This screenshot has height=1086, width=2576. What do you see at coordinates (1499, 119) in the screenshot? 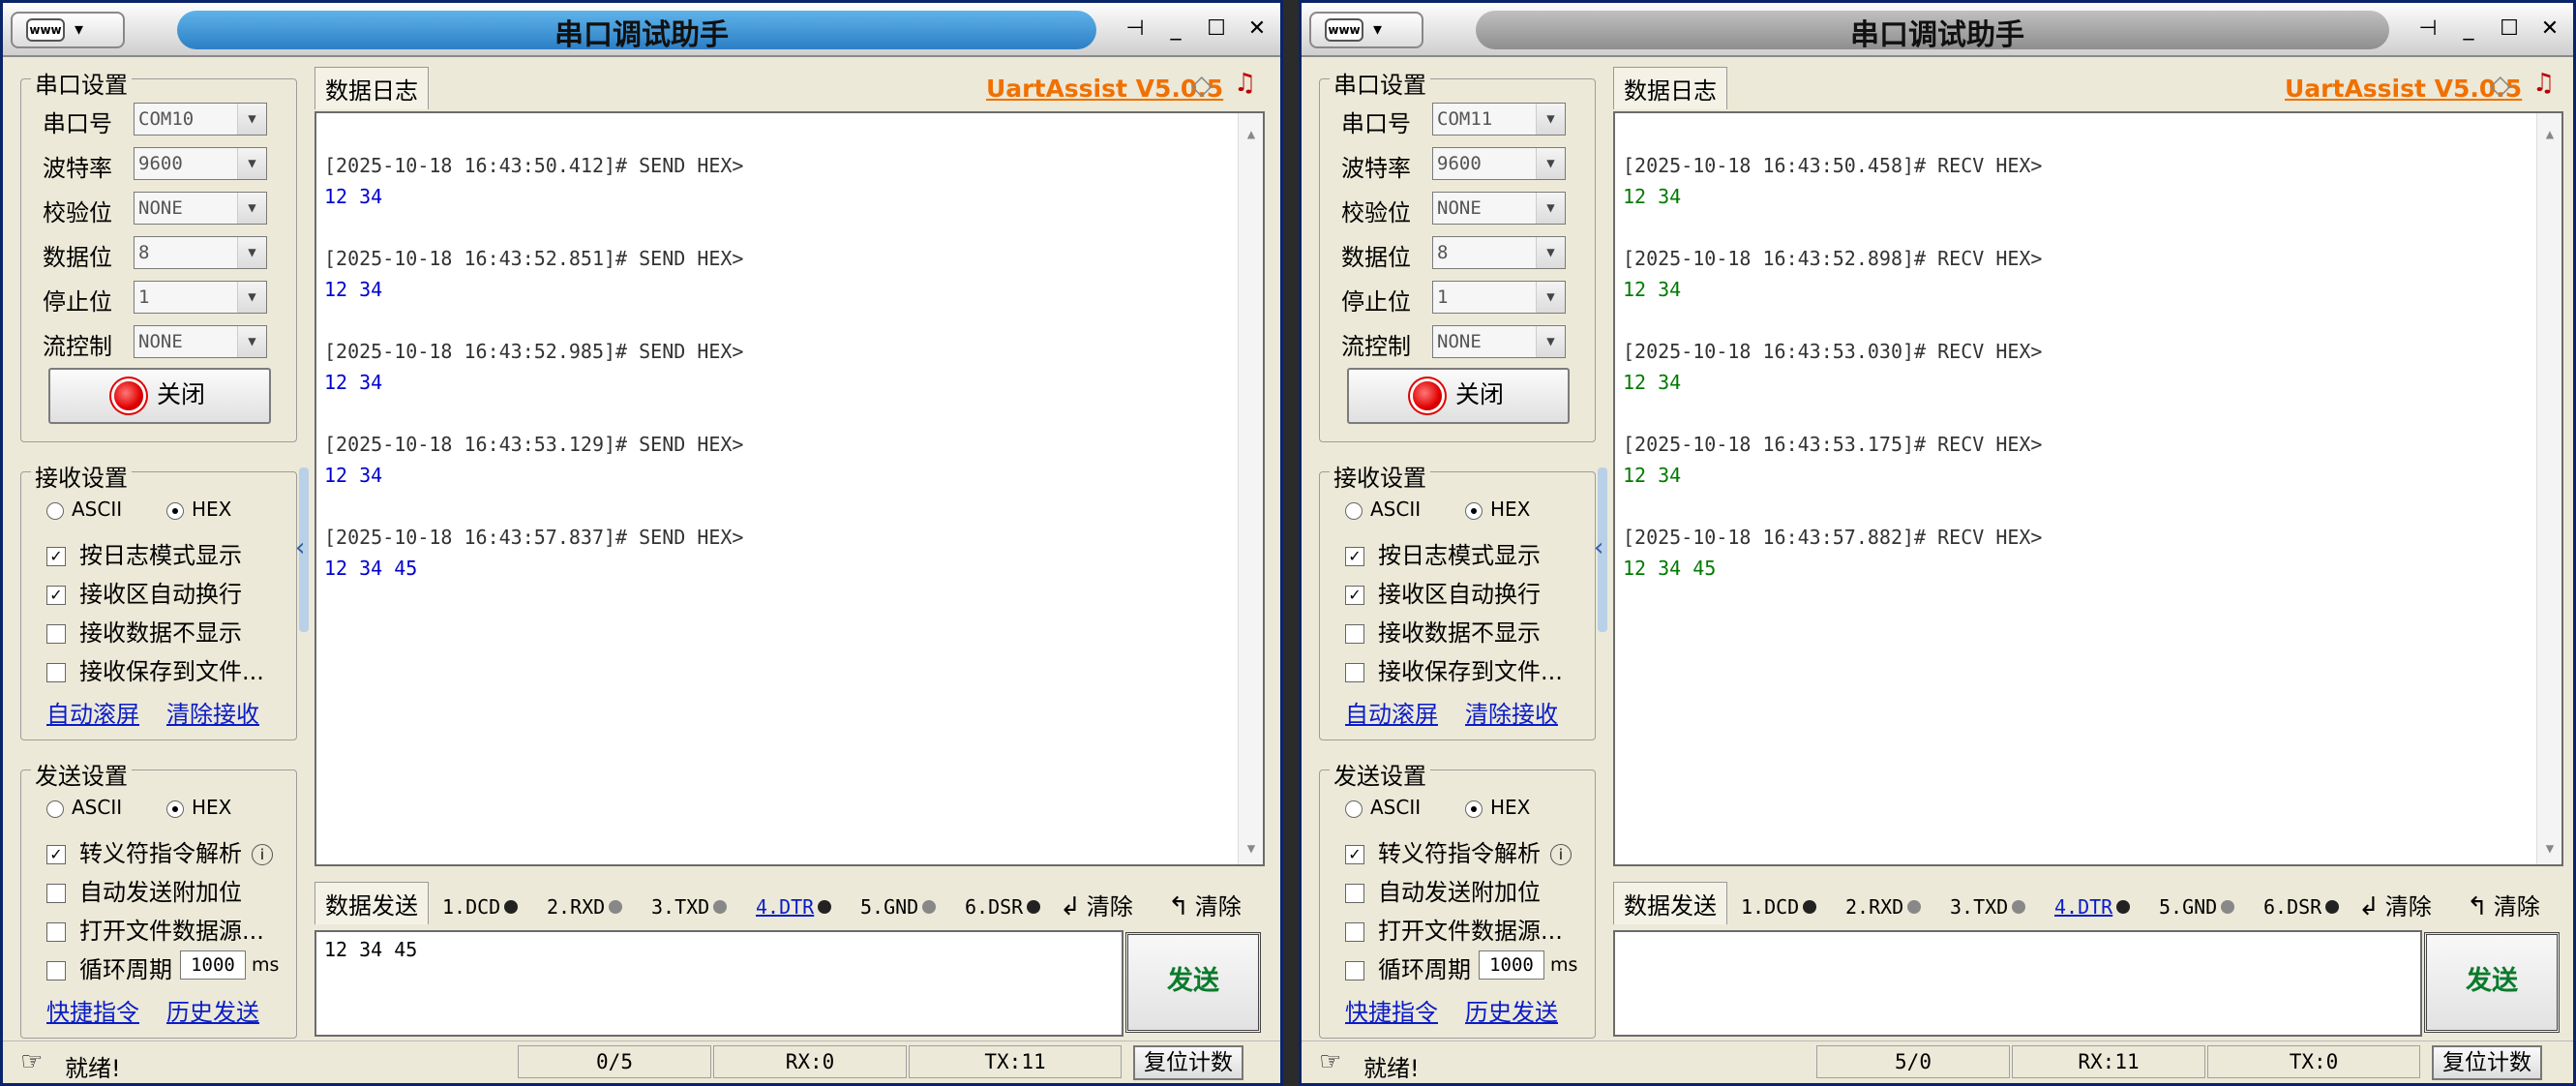
I see `port-select: COM11 ▼` at bounding box center [1499, 119].